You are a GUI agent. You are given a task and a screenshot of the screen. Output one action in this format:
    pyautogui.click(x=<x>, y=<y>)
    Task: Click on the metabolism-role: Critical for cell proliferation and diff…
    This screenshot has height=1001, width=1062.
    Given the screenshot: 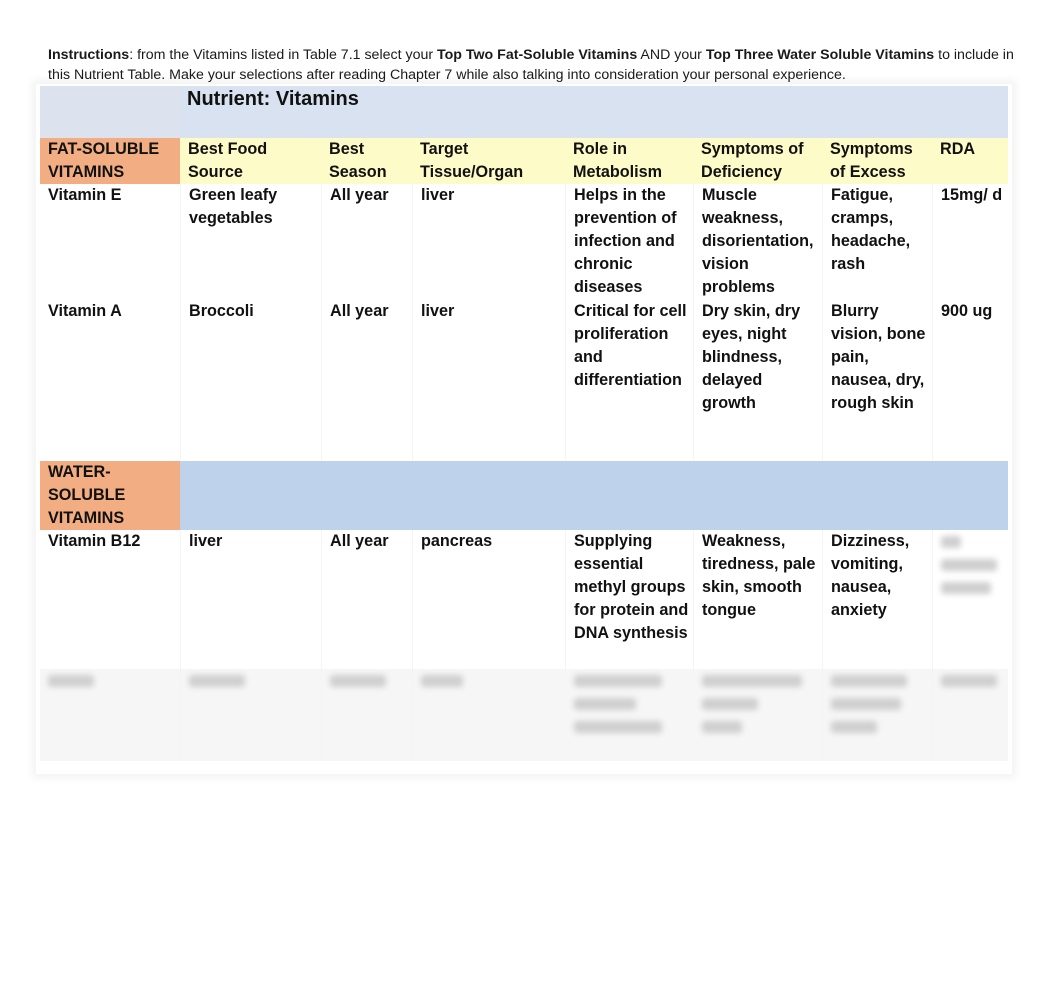 What is the action you would take?
    pyautogui.click(x=629, y=380)
    